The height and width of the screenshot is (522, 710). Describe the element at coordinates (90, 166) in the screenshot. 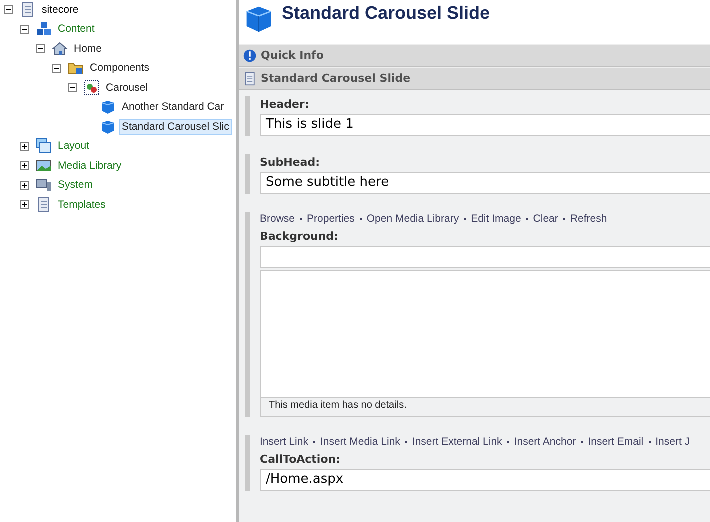

I see `tree-item: Media Library` at that location.